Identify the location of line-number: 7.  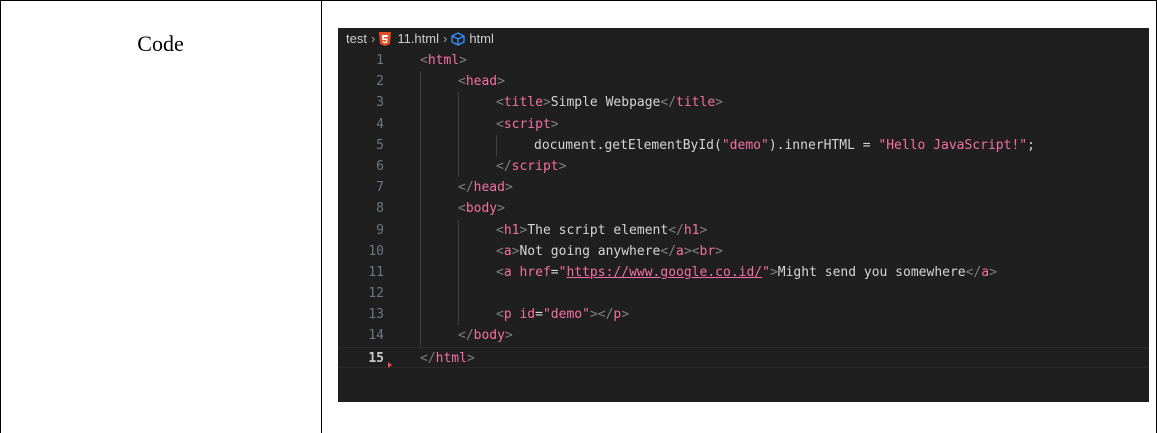
(380, 188).